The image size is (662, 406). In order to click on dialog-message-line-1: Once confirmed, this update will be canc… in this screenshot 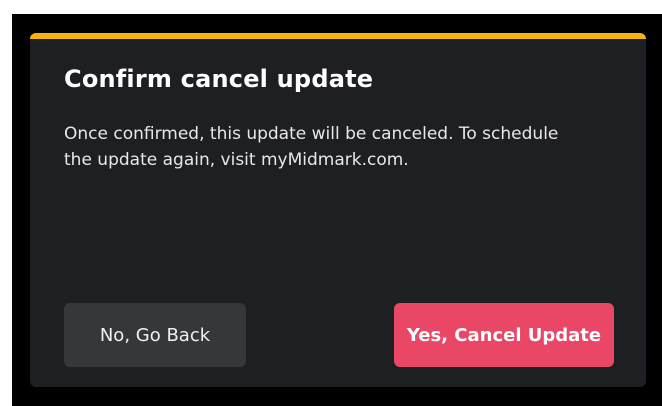, I will do `click(311, 134)`.